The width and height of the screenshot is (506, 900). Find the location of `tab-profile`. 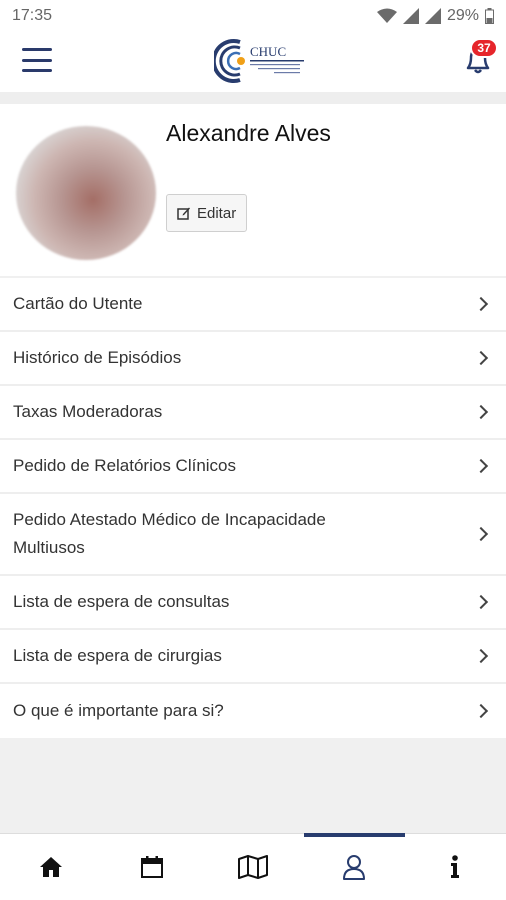

tab-profile is located at coordinates (354, 866).